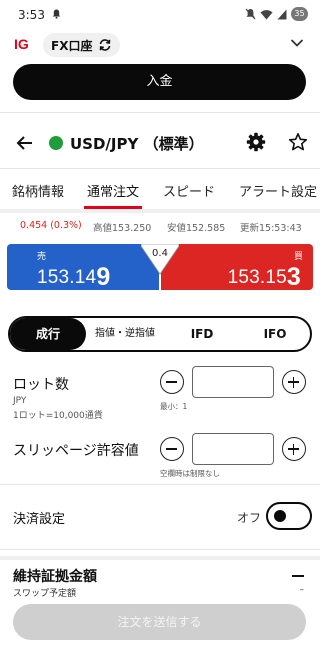 The height and width of the screenshot is (648, 320). I want to click on slippage-label: スリッページ許容値, so click(76, 451).